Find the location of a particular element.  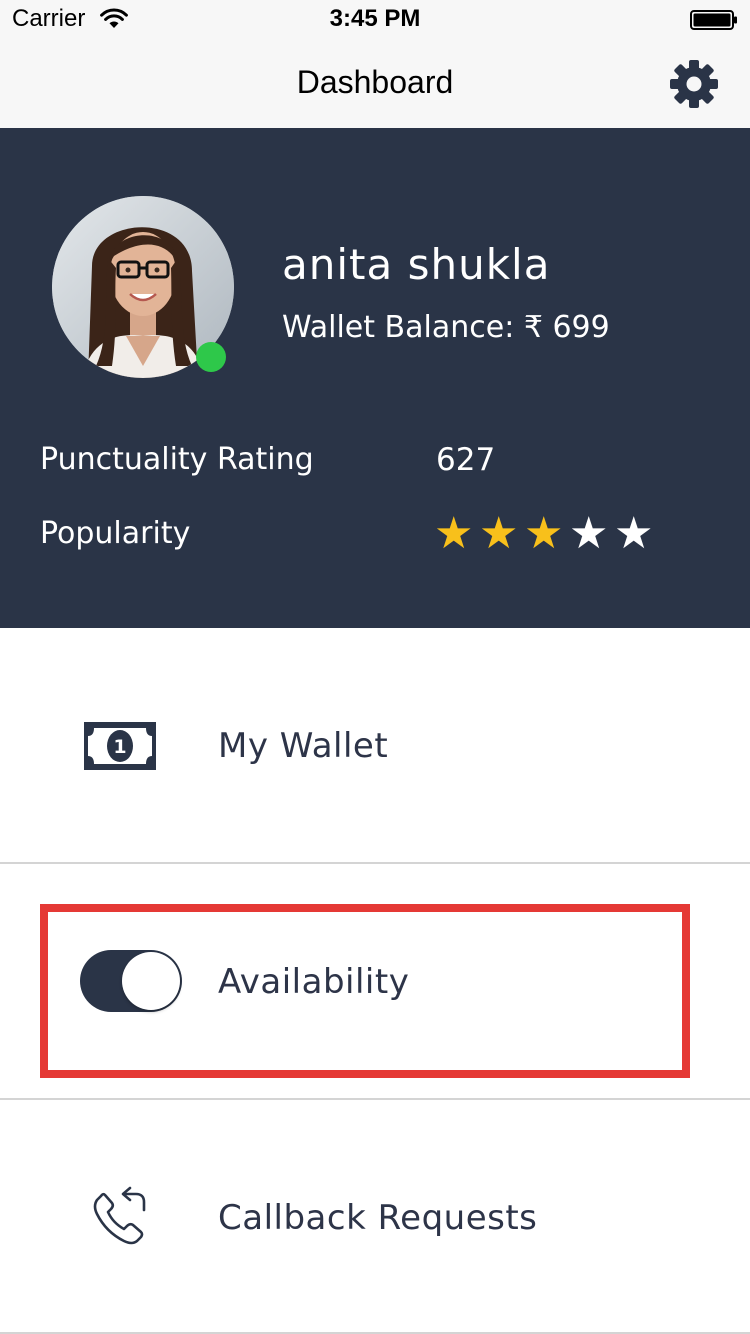

gear-icon is located at coordinates (694, 84).